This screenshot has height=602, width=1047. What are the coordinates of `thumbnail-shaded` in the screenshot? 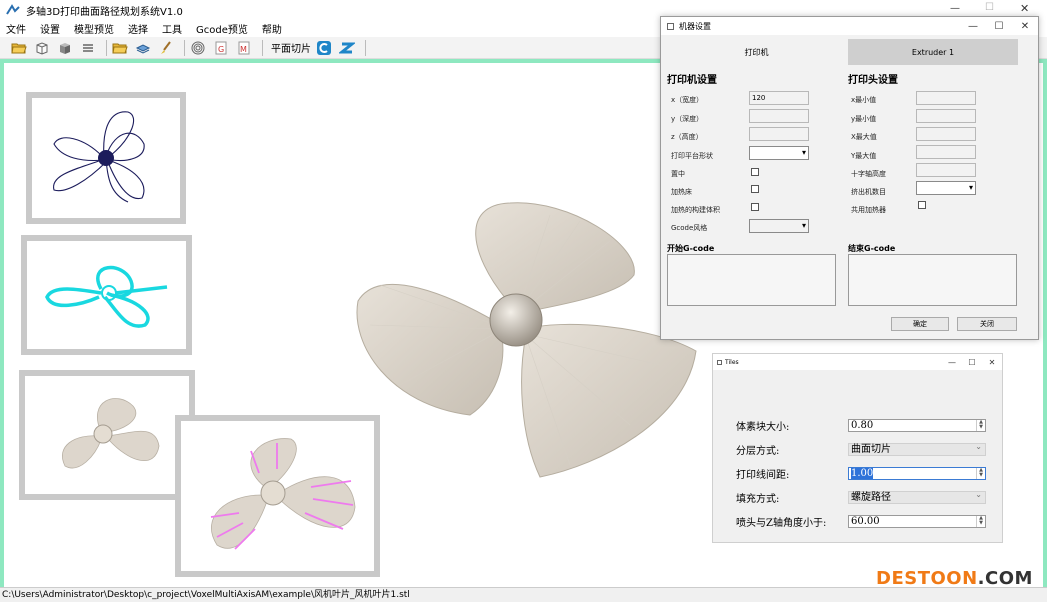 It's located at (107, 435).